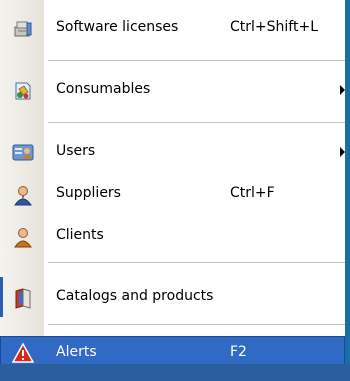  What do you see at coordinates (23, 237) in the screenshot?
I see `clients-icon` at bounding box center [23, 237].